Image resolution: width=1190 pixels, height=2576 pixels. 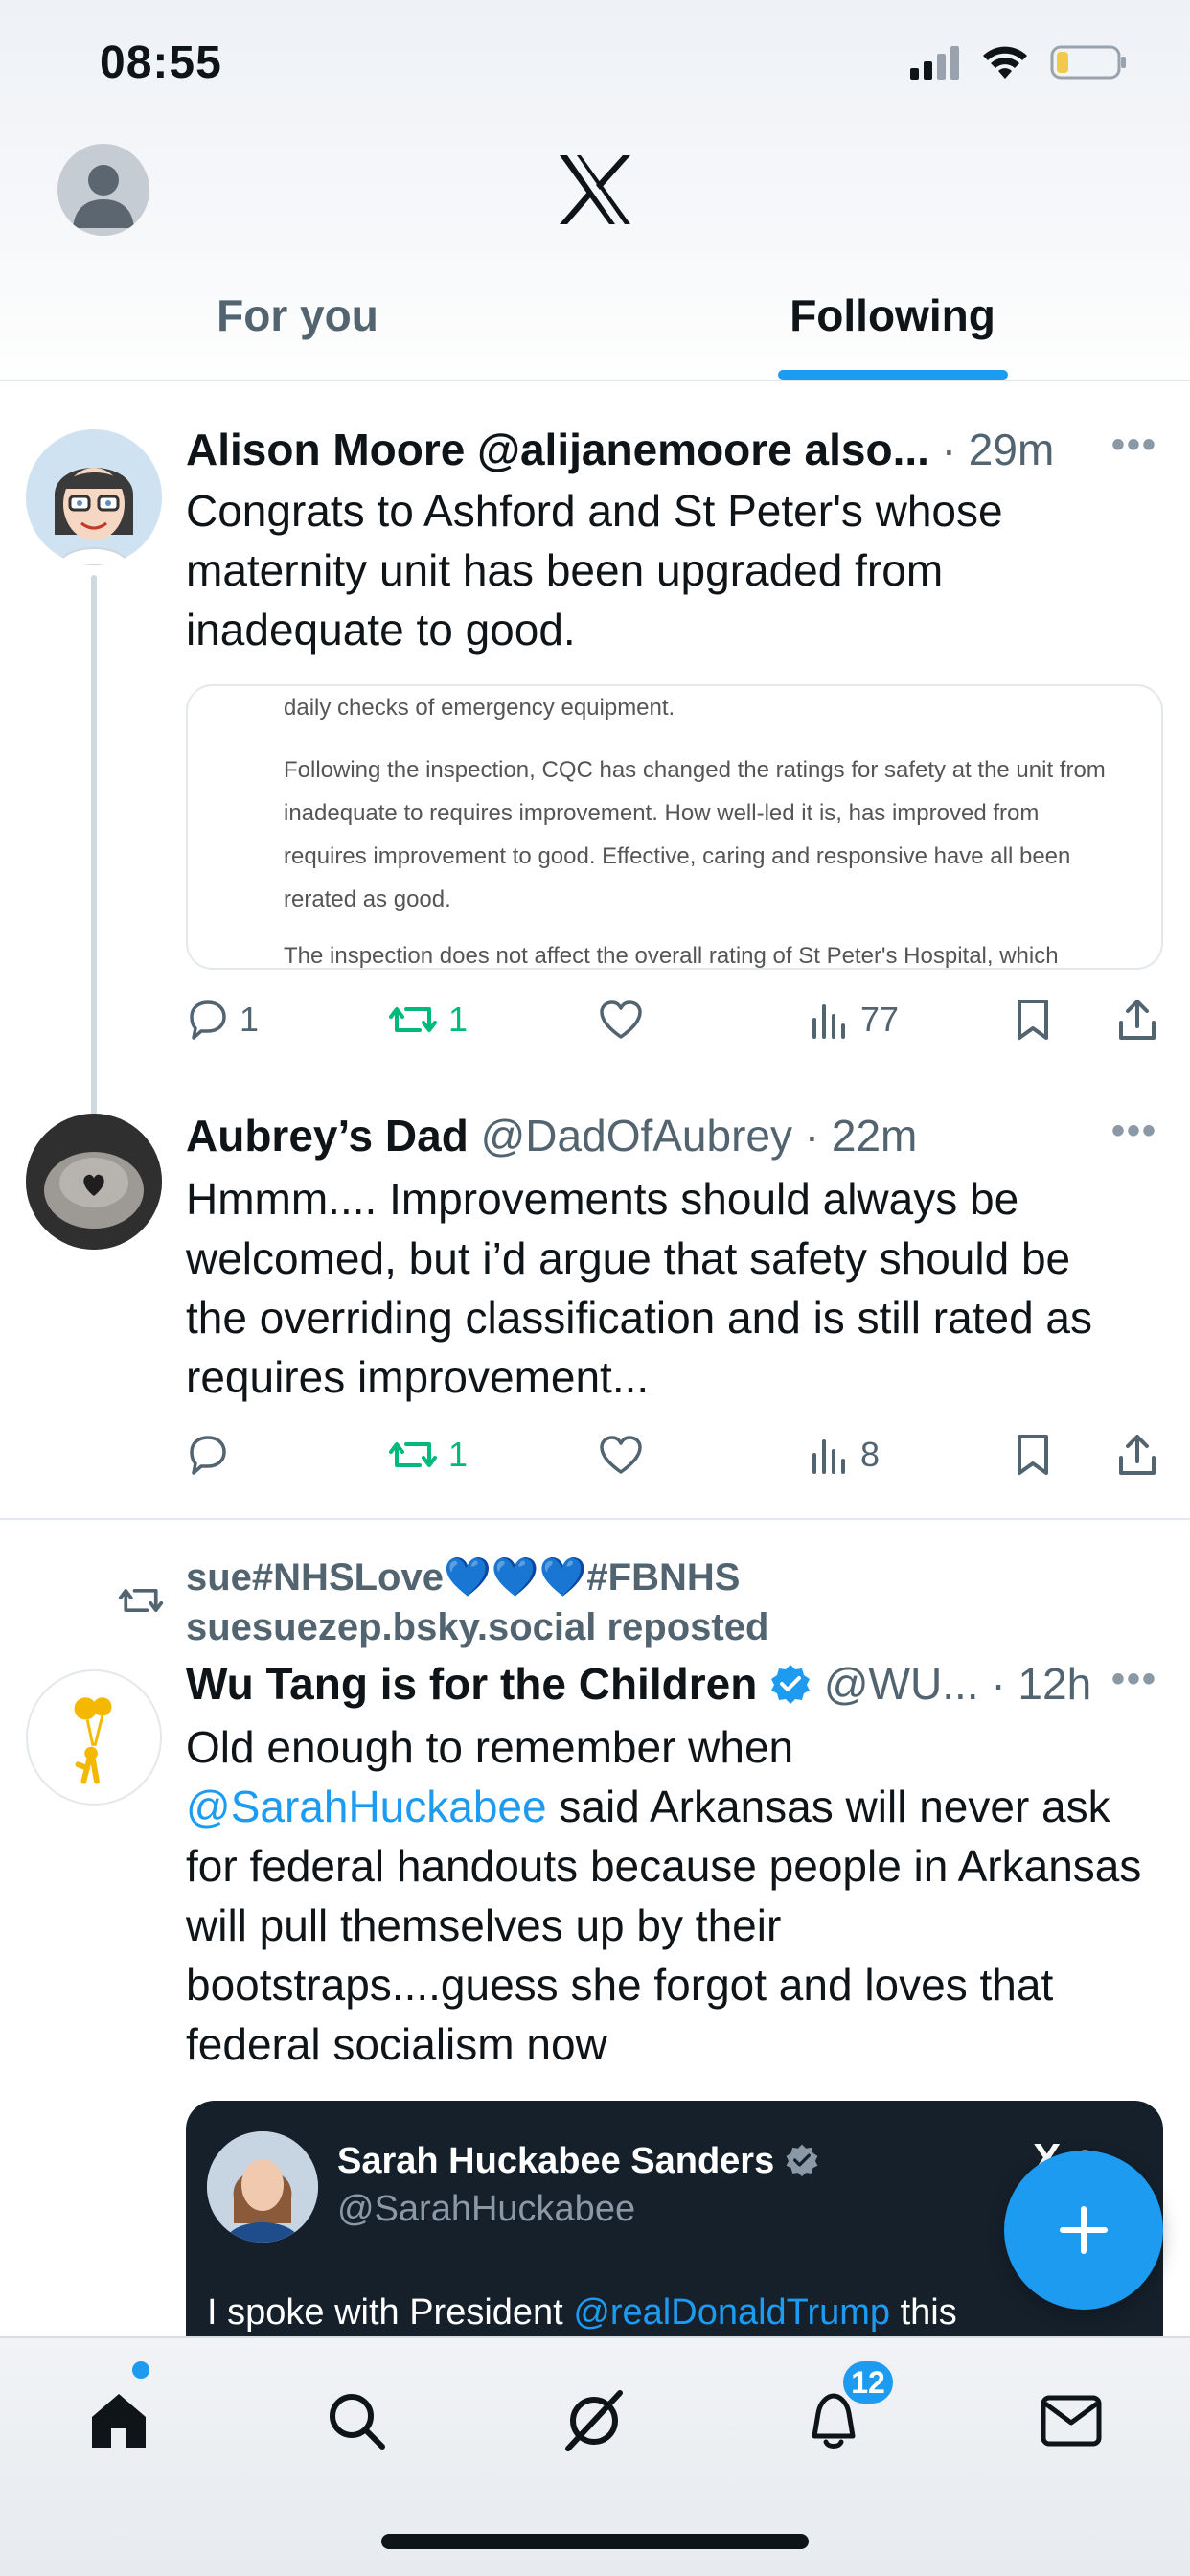 What do you see at coordinates (463, 1577) in the screenshot?
I see `reposted-by-name: sue#NHSLove💙💙💙#FBNHS` at bounding box center [463, 1577].